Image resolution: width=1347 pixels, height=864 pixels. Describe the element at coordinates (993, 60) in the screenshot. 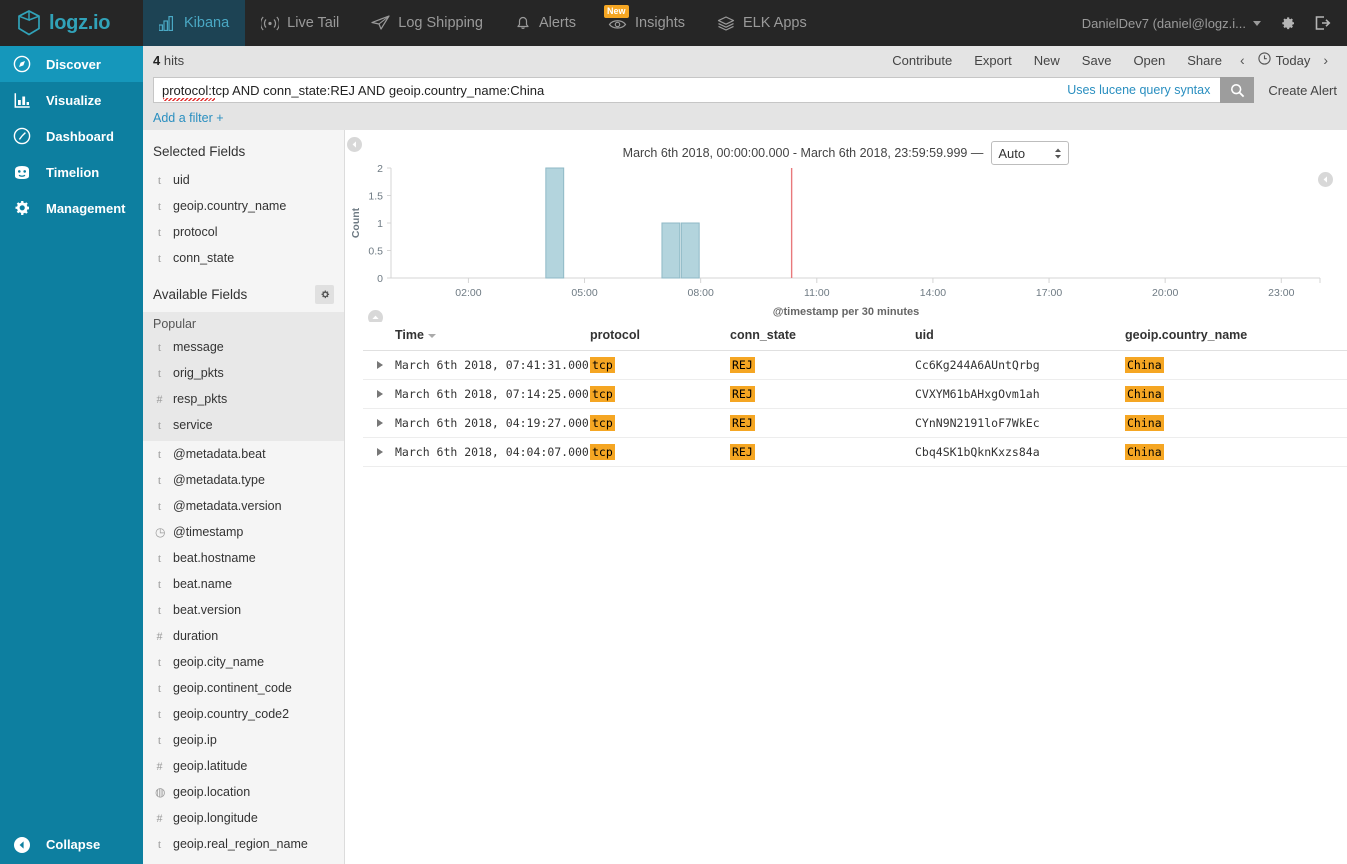

I see `export-button: Export` at that location.